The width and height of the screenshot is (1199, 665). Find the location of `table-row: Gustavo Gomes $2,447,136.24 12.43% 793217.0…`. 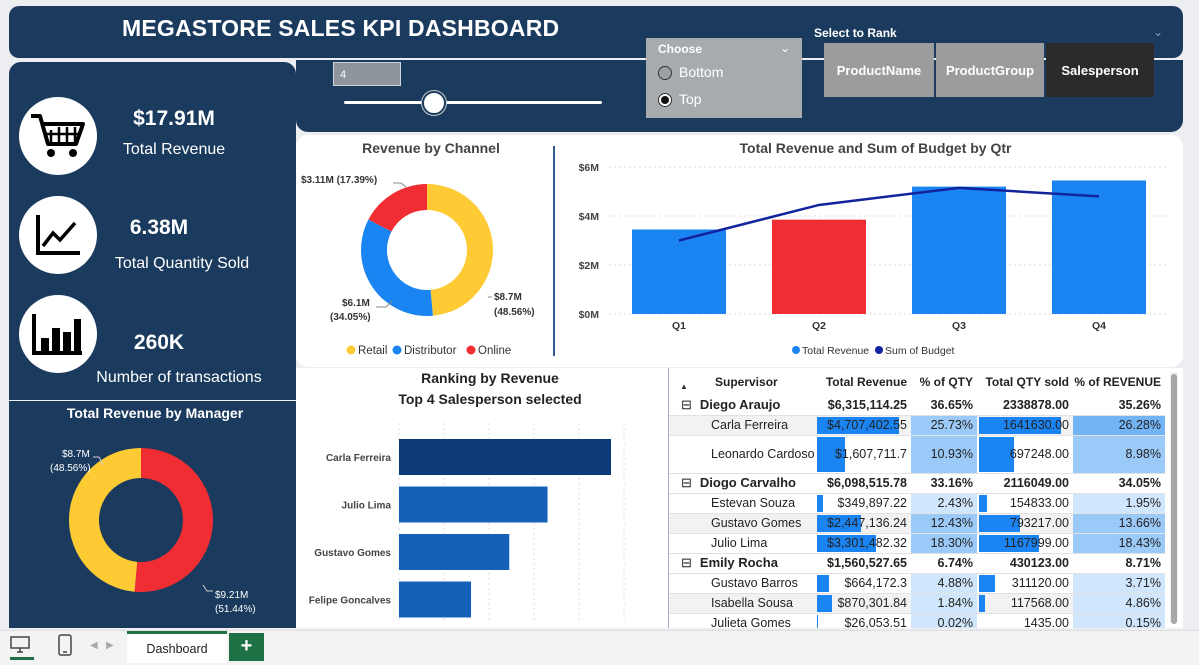

table-row: Gustavo Gomes $2,447,136.24 12.43% 793217.0… is located at coordinates (917, 523).